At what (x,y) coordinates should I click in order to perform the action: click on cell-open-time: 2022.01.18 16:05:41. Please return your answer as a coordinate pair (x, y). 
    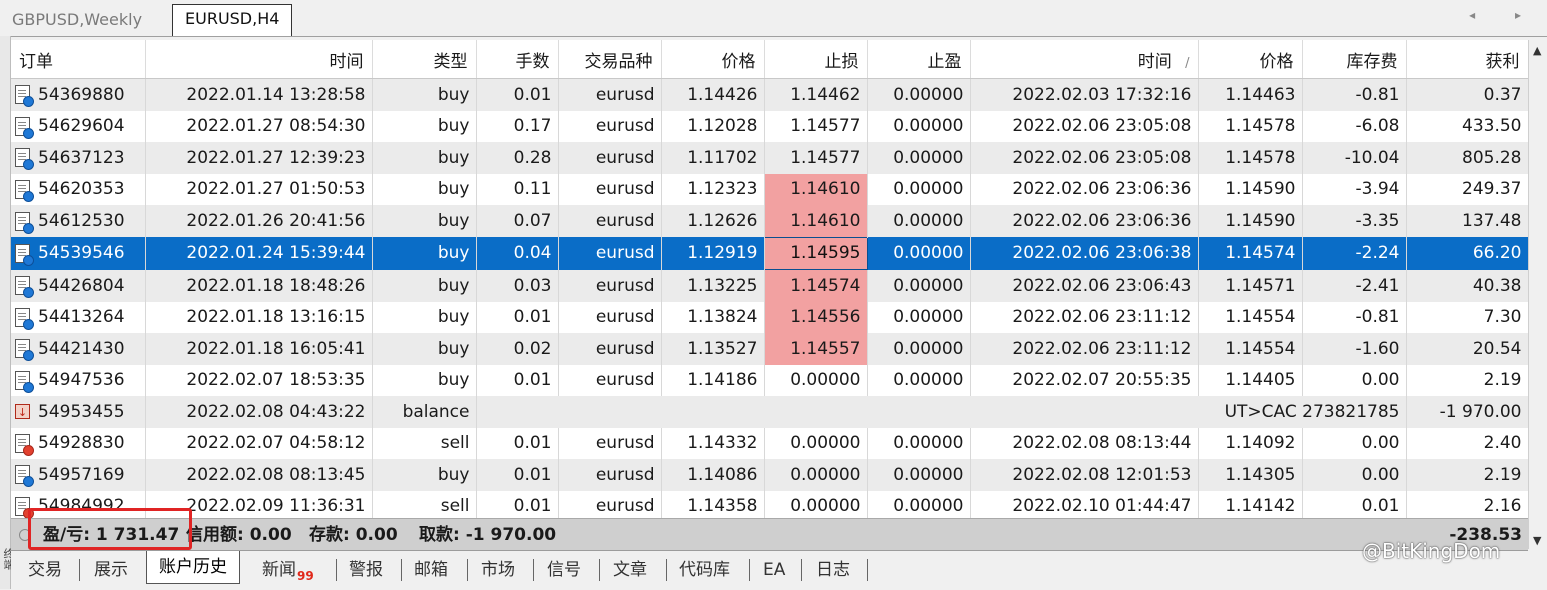
    Looking at the image, I should click on (259, 349).